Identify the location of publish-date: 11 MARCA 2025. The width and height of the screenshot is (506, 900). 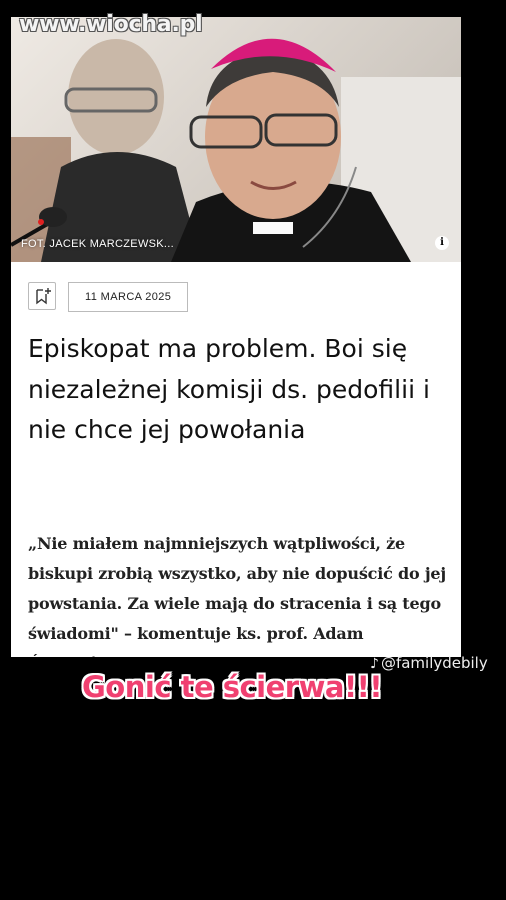
(128, 297).